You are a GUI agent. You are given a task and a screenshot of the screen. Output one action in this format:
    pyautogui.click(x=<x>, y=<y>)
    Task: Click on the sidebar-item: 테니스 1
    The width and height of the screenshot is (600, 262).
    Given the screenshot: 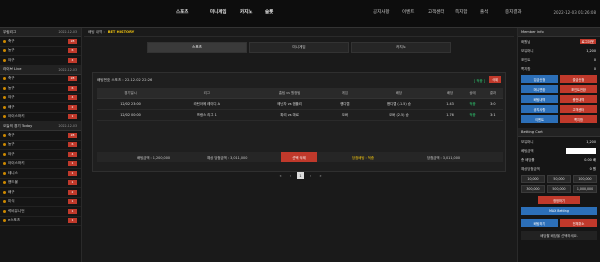 What is the action you would take?
    pyautogui.click(x=40, y=174)
    